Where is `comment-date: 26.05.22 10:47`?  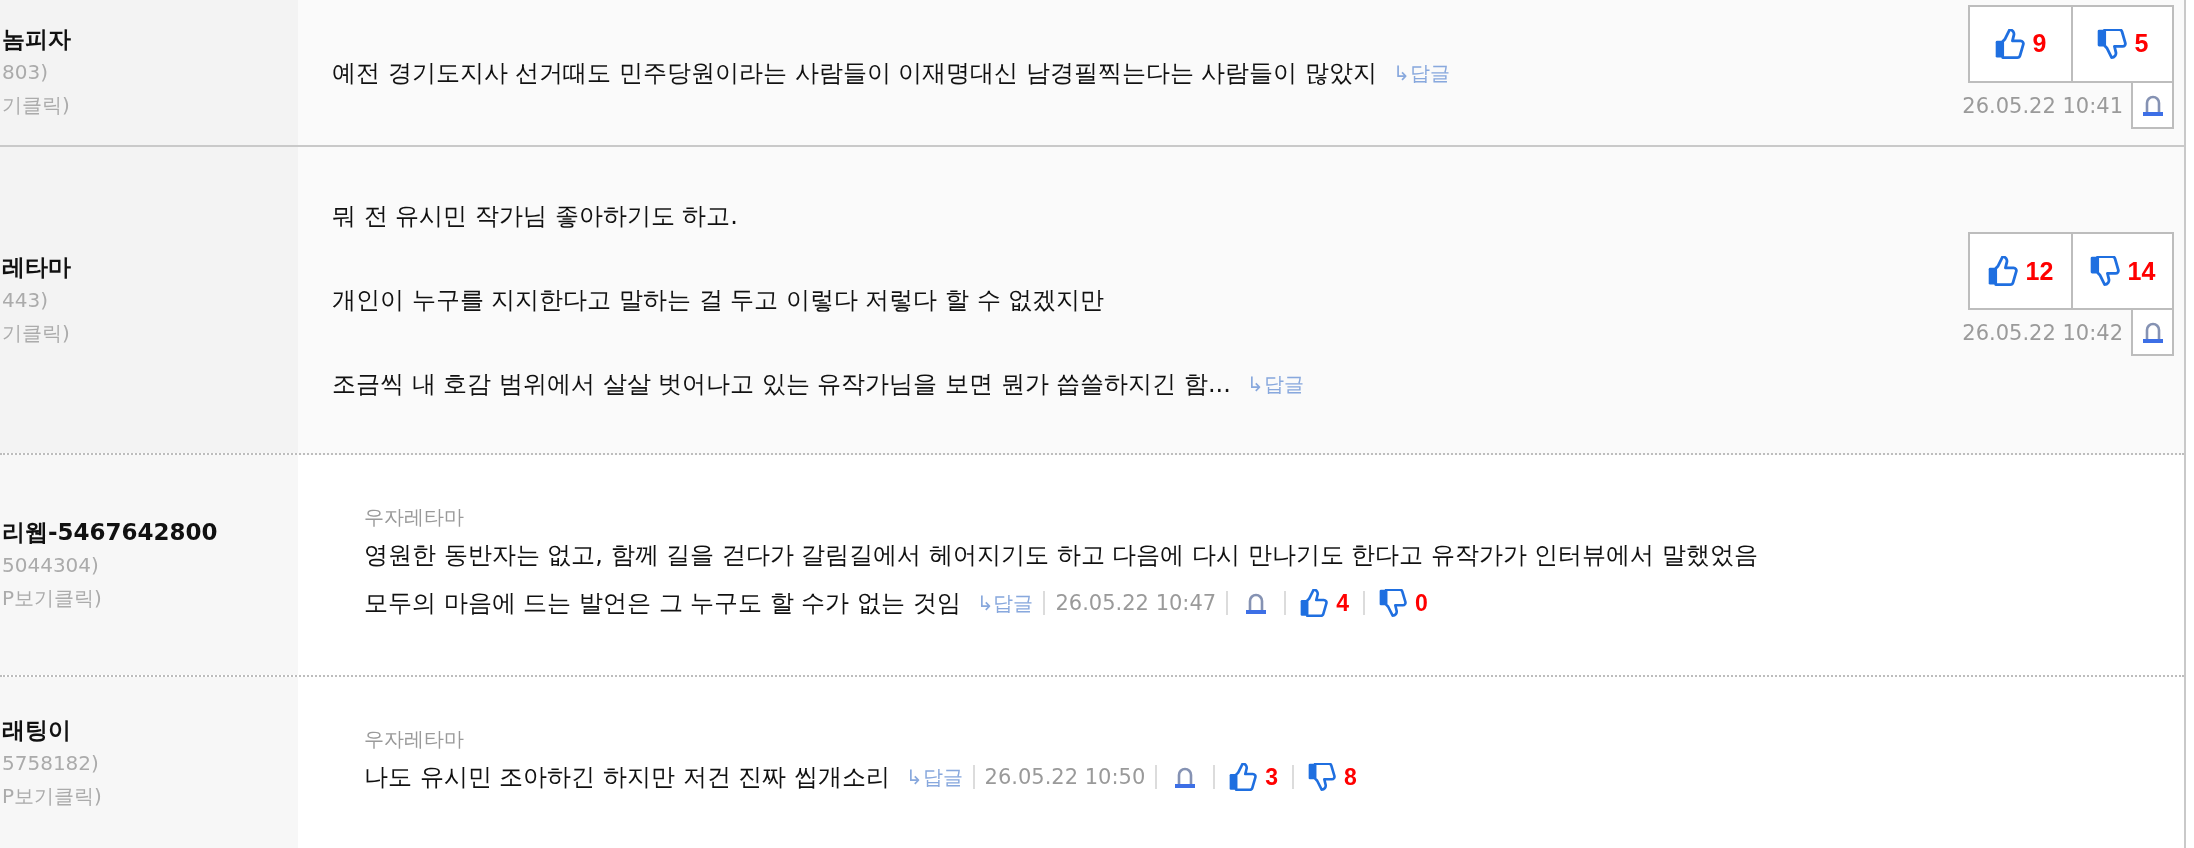
comment-date: 26.05.22 10:47 is located at coordinates (1136, 603).